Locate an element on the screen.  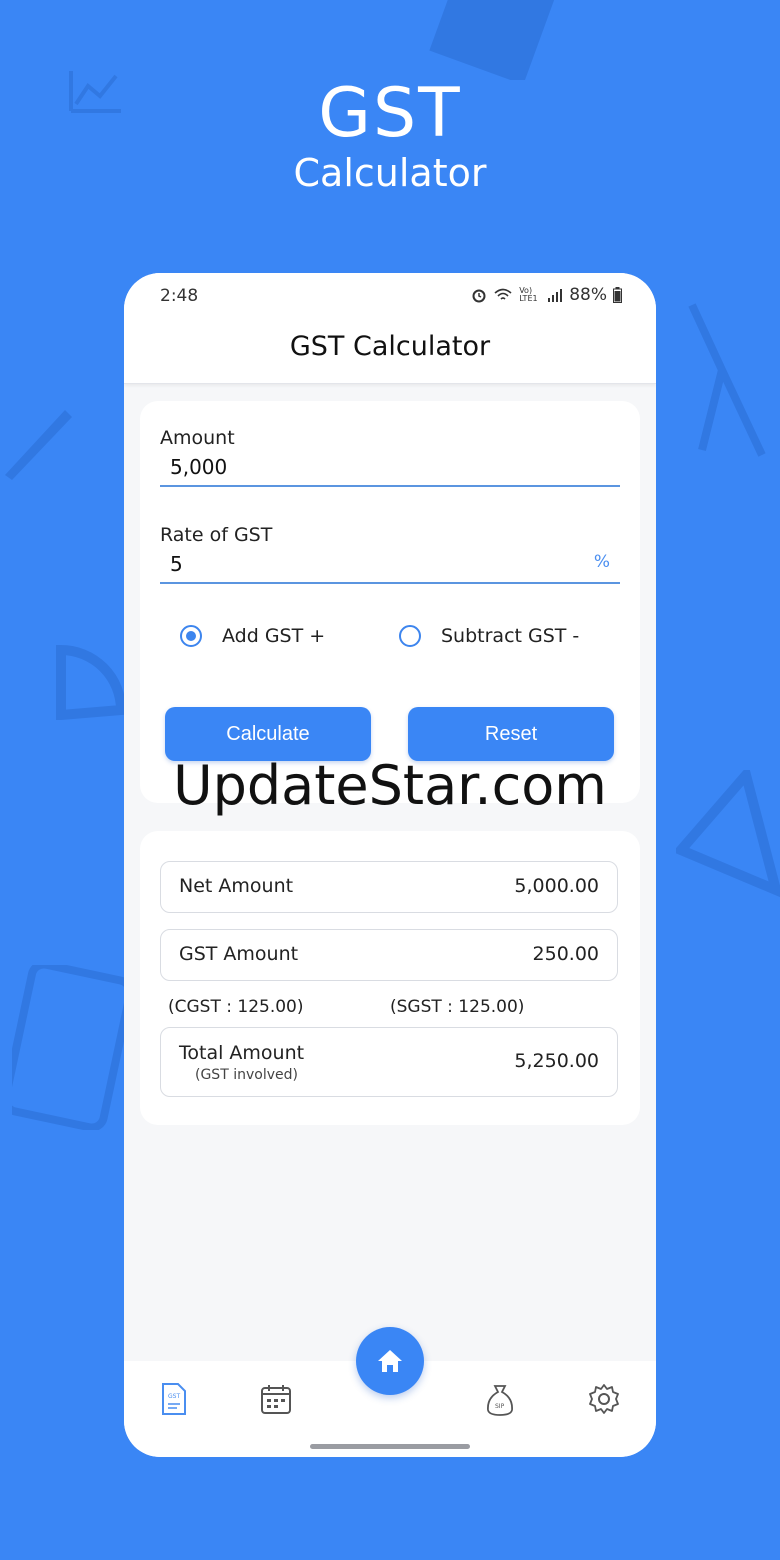
background-calculator-icon is located at coordinates (68, 1047).